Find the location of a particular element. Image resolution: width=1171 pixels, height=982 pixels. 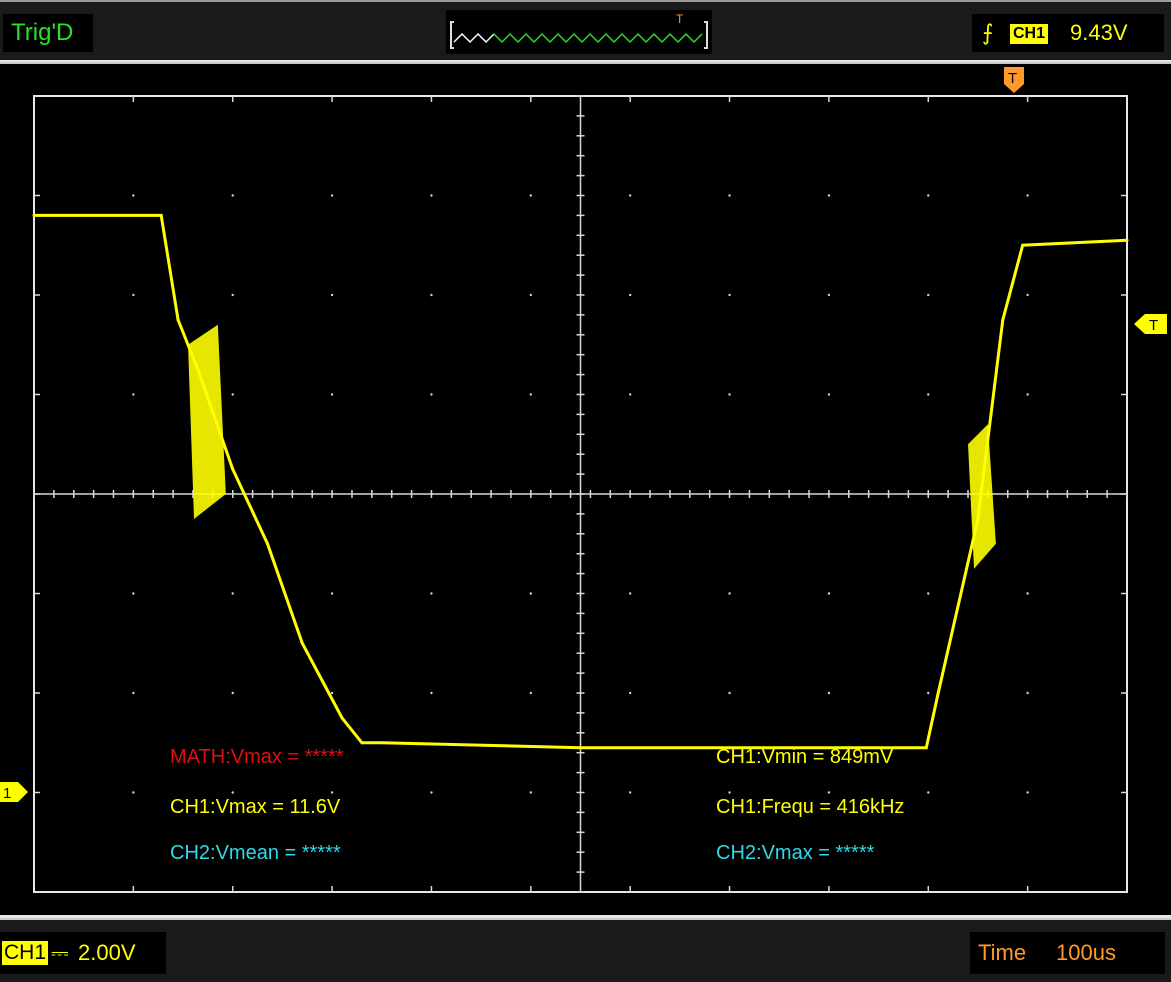

trigger-channel-badge: CH1 is located at coordinates (1029, 34).